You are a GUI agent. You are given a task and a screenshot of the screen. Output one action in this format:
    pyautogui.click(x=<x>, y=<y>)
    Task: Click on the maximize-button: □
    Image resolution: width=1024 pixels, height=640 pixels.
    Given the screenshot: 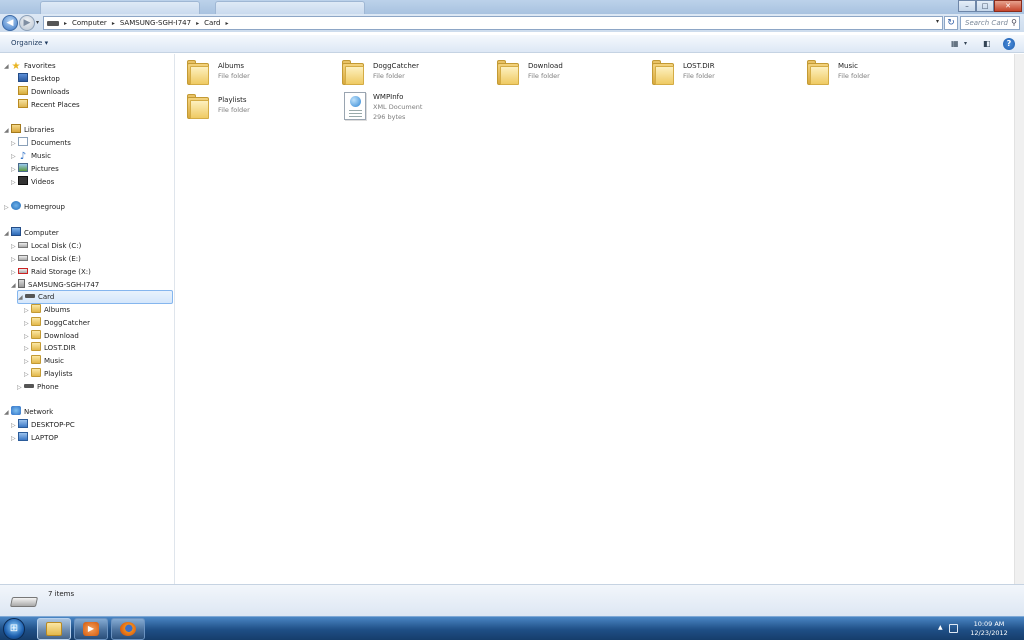 What is the action you would take?
    pyautogui.click(x=985, y=6)
    